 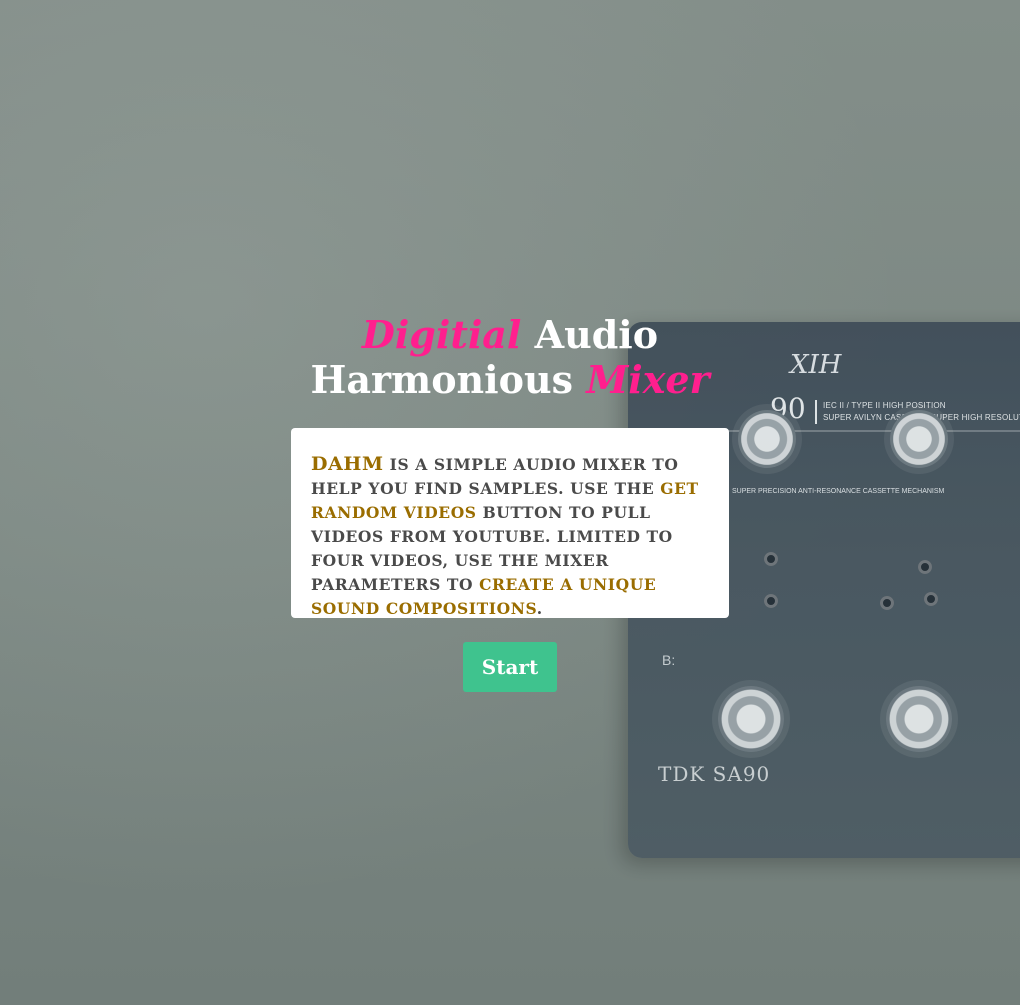 What do you see at coordinates (510, 667) in the screenshot?
I see `start-button: Start` at bounding box center [510, 667].